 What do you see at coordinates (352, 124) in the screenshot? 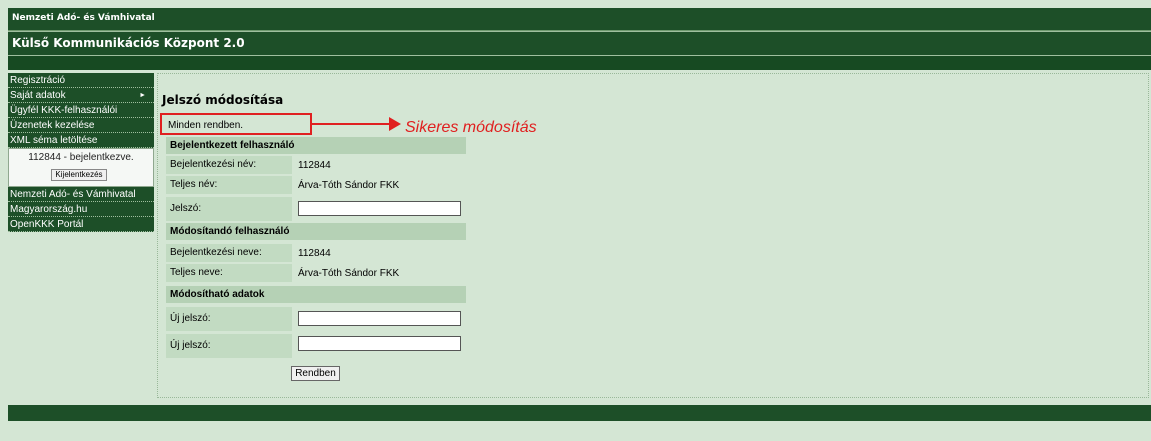
I see `annotation-arrow-line` at bounding box center [352, 124].